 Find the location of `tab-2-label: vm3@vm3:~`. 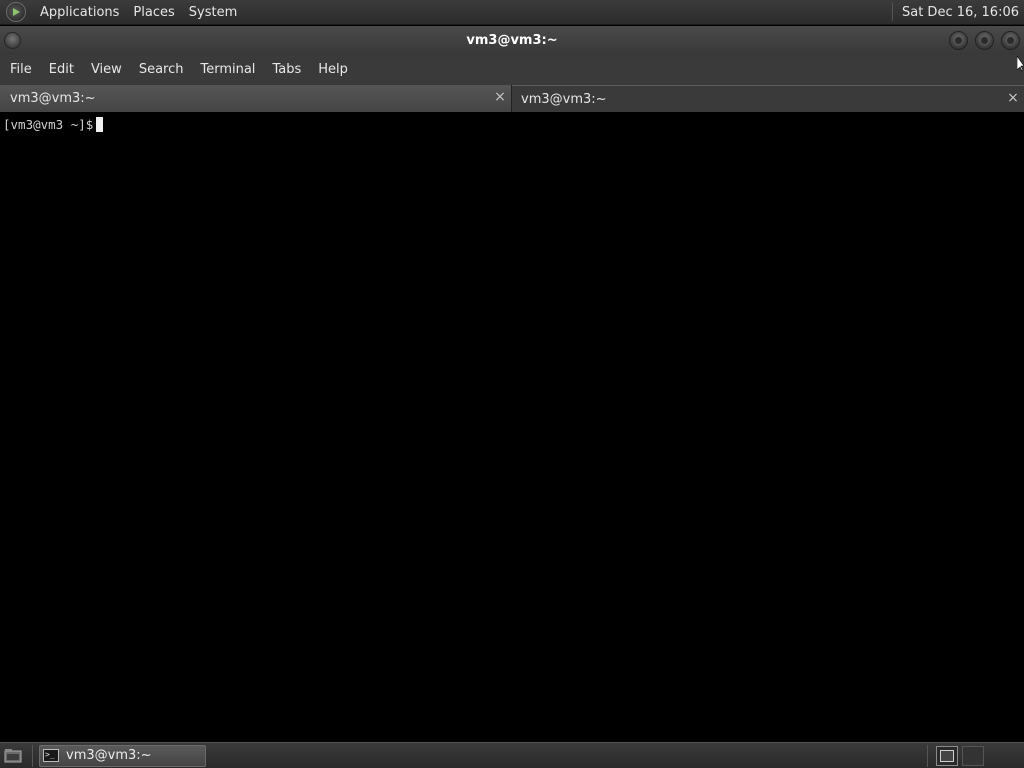

tab-2-label: vm3@vm3:~ is located at coordinates (564, 99).